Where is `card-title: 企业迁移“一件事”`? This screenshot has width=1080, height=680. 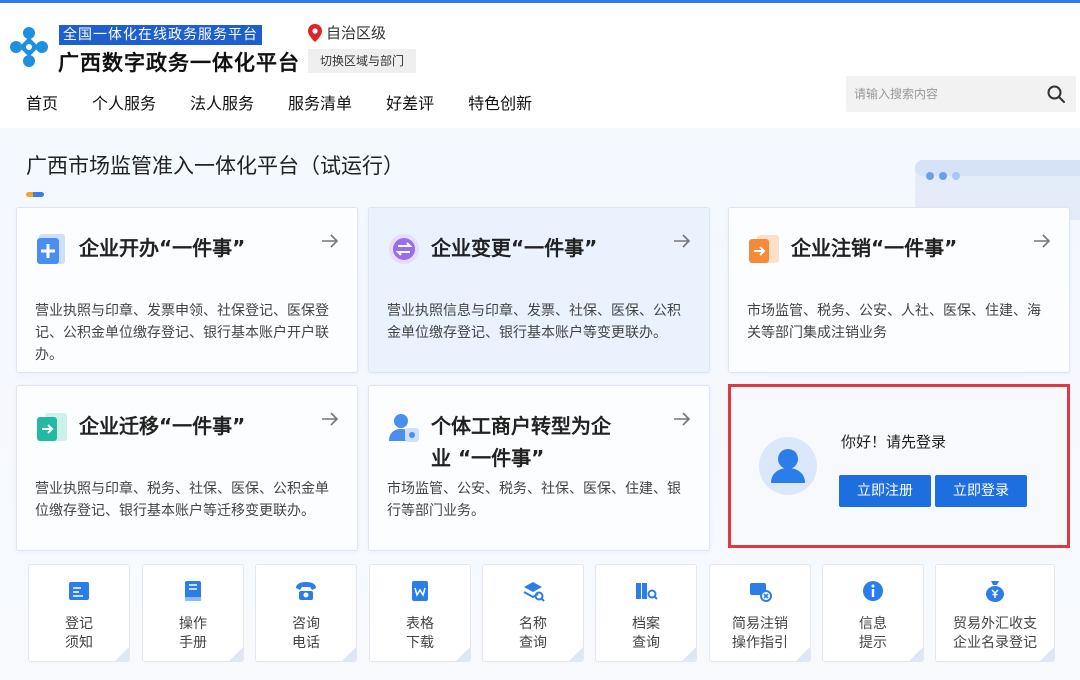 card-title: 企业迁移“一件事” is located at coordinates (162, 426).